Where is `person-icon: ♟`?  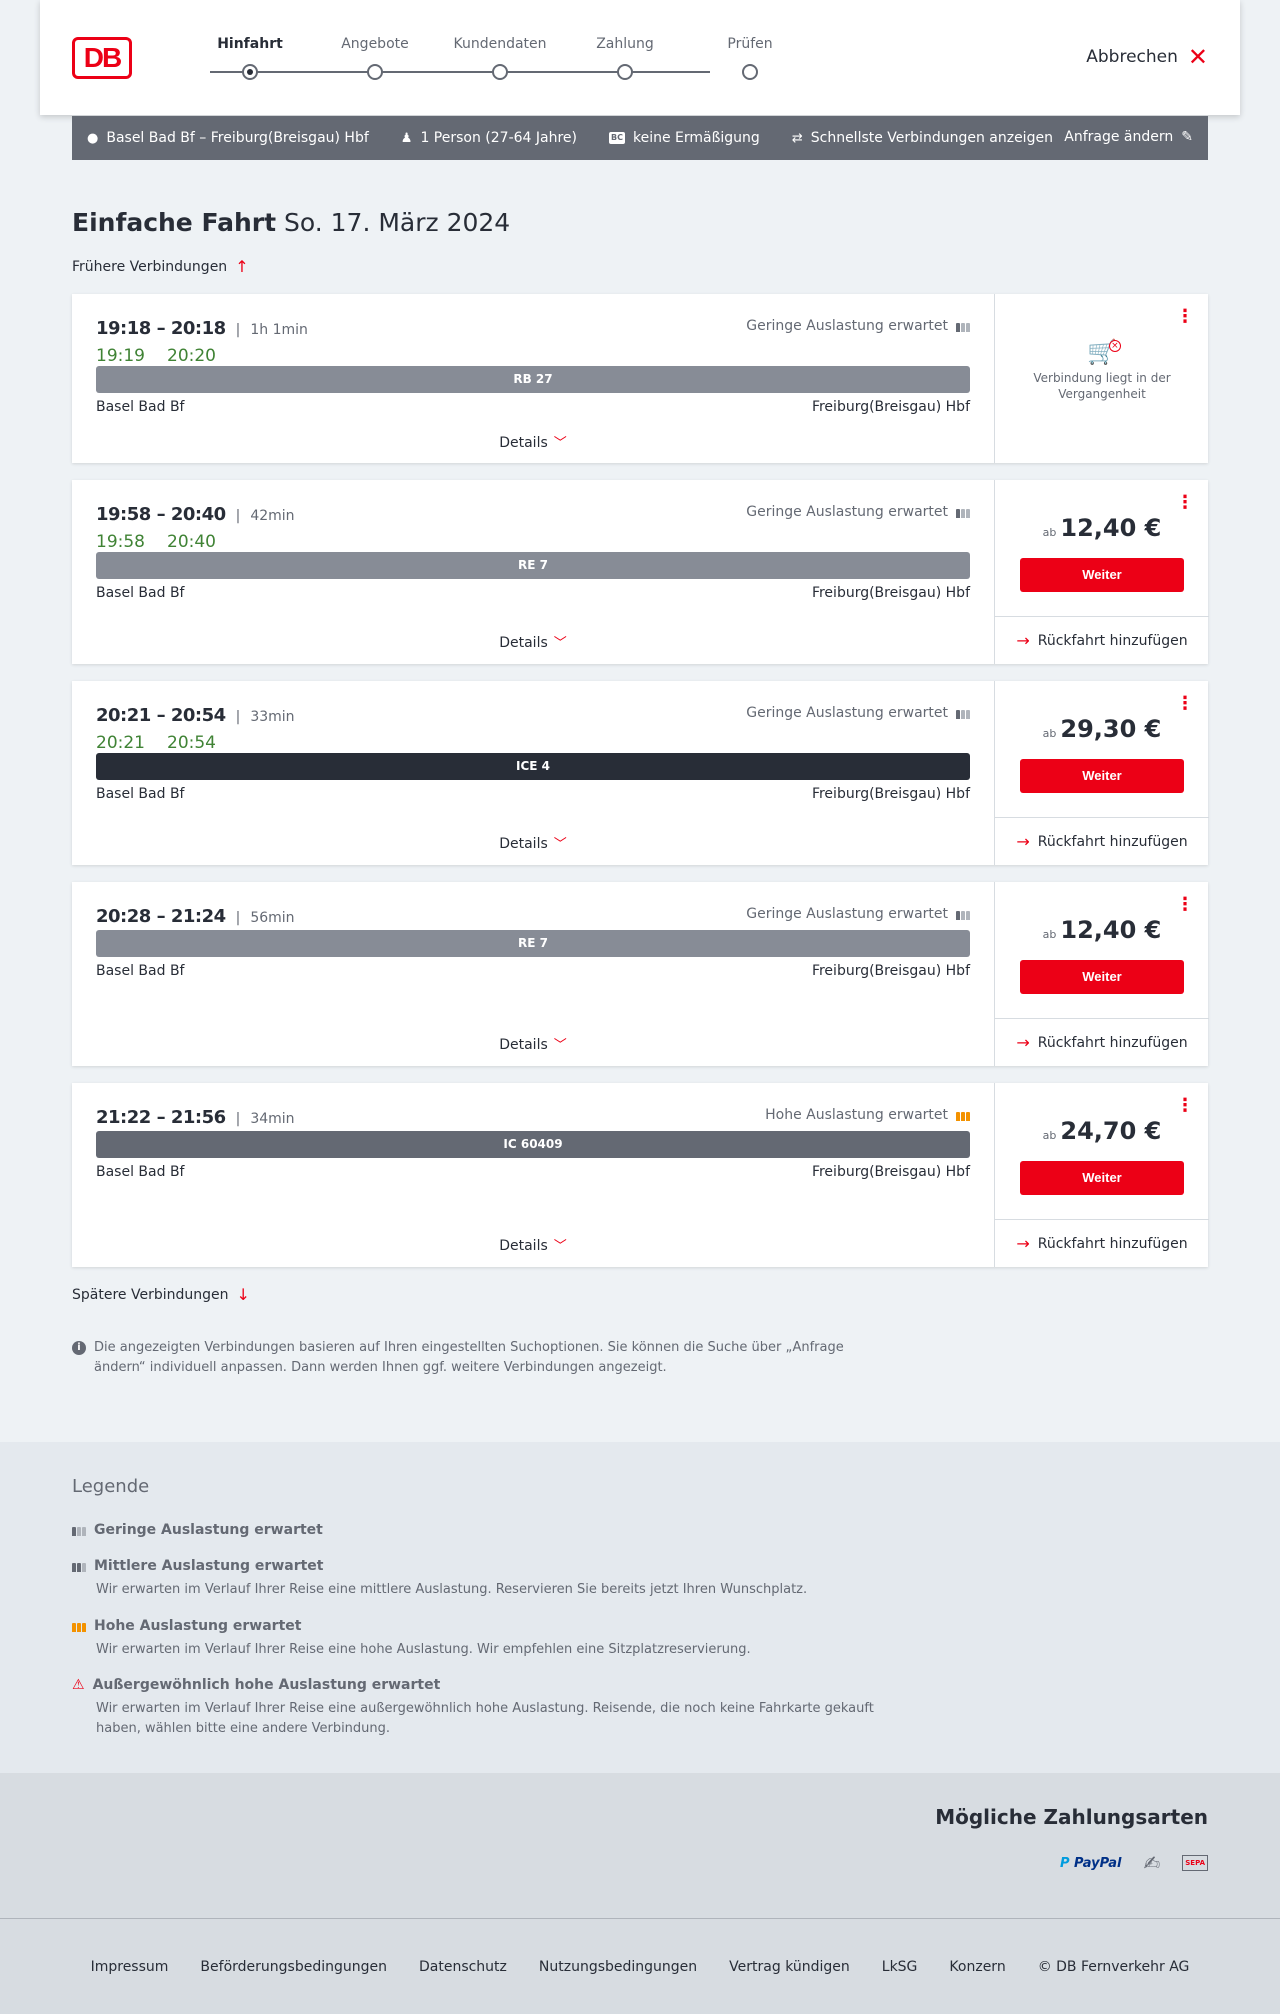
person-icon: ♟ is located at coordinates (406, 138).